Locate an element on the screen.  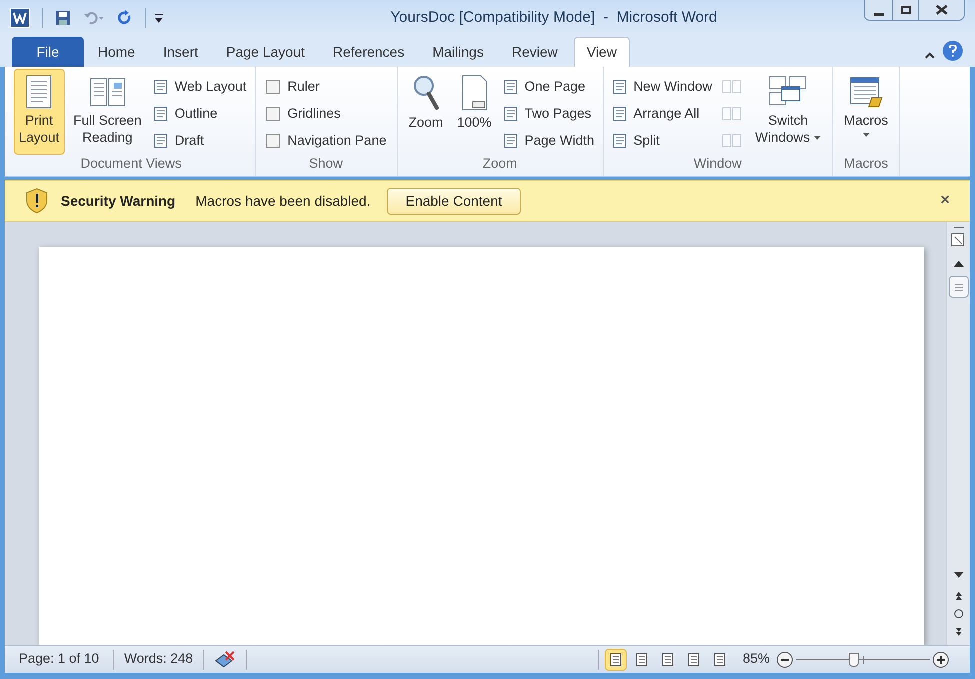
ribbon-button: Split is located at coordinates (662, 141).